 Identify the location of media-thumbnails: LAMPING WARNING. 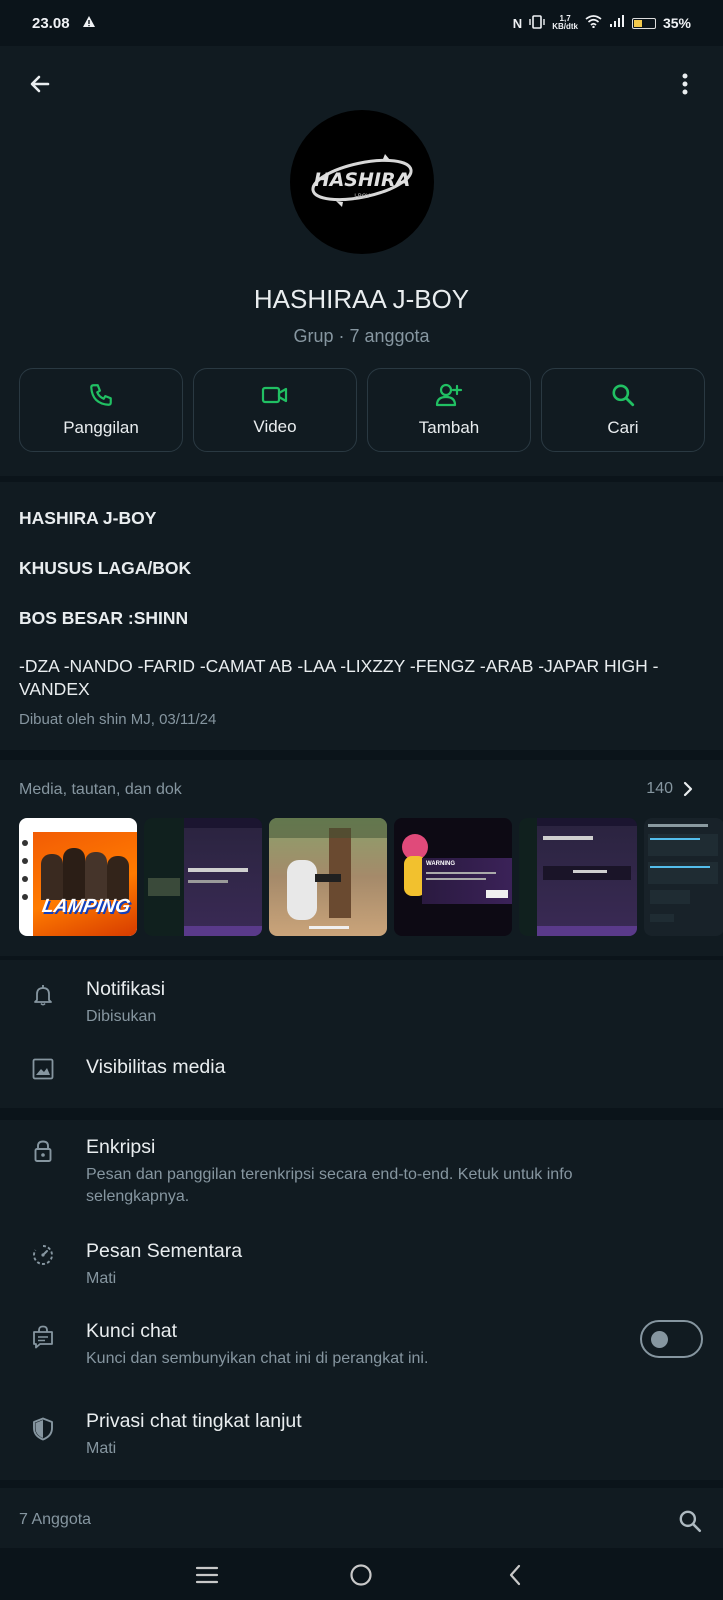
(371, 877).